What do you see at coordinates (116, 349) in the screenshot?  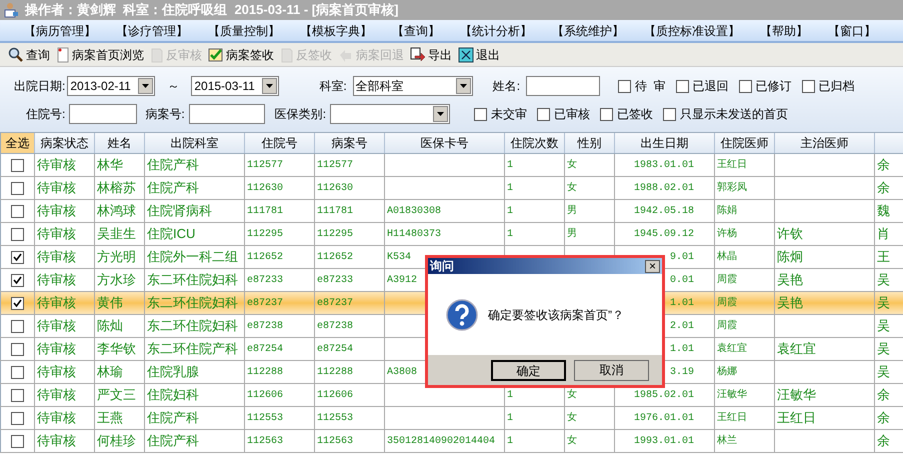 I see `table-cell-text: 李华钦` at bounding box center [116, 349].